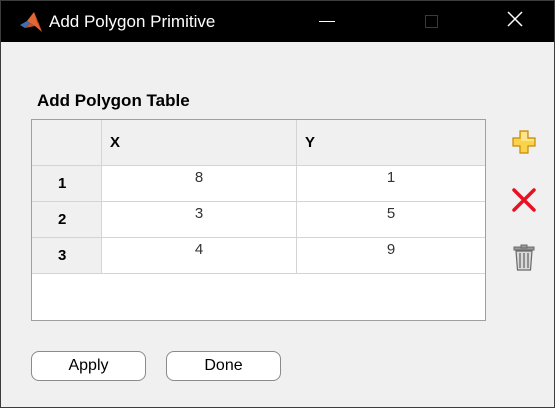 This screenshot has width=555, height=408. I want to click on table-cell-y: 5, so click(391, 220).